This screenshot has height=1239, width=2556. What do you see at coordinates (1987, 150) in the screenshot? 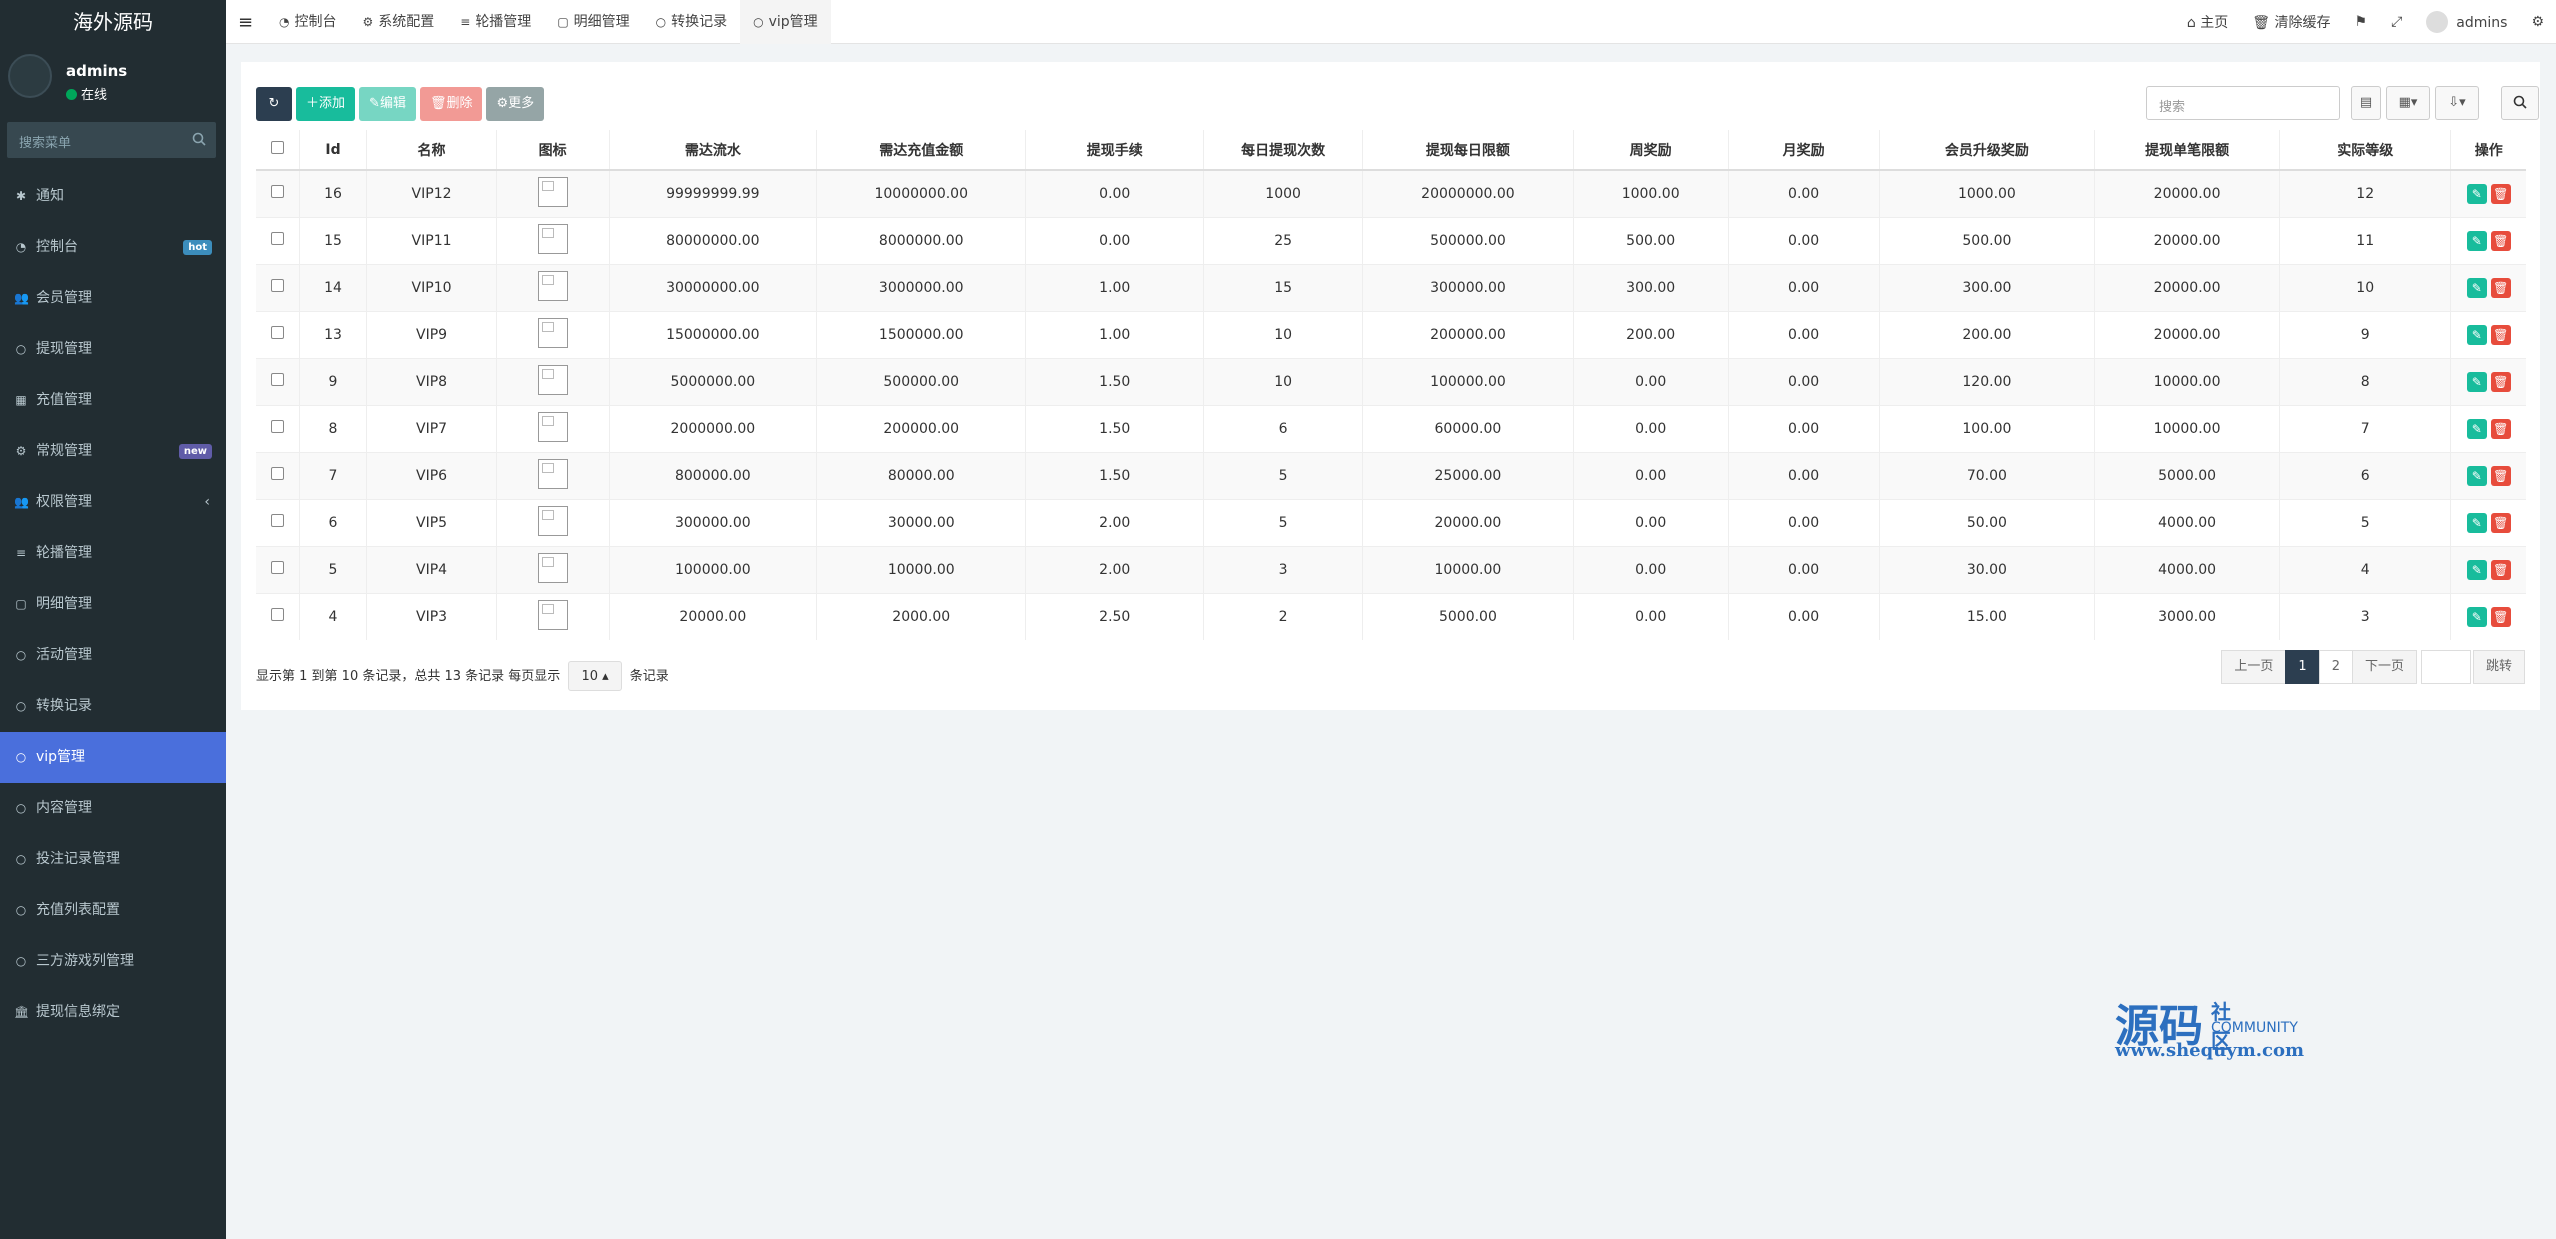
I see `column-header: 会员升级奖励` at bounding box center [1987, 150].